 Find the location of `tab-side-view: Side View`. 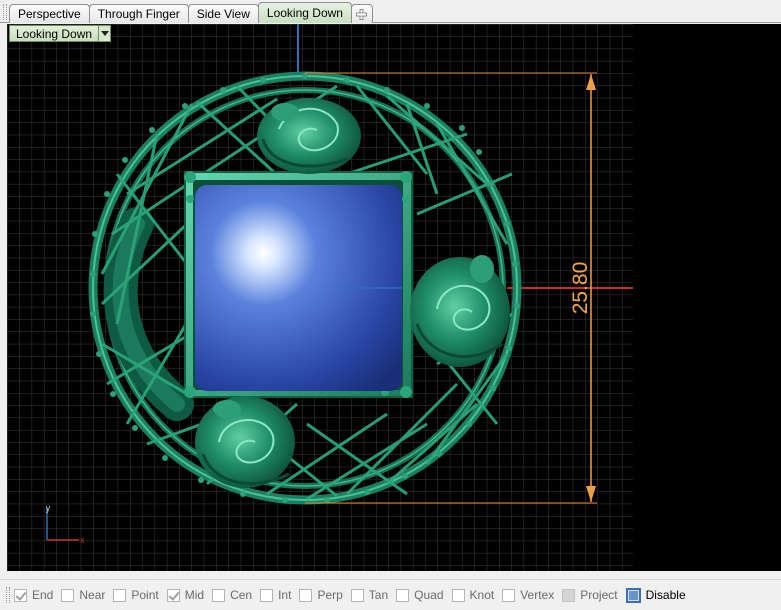

tab-side-view: Side View is located at coordinates (223, 13).